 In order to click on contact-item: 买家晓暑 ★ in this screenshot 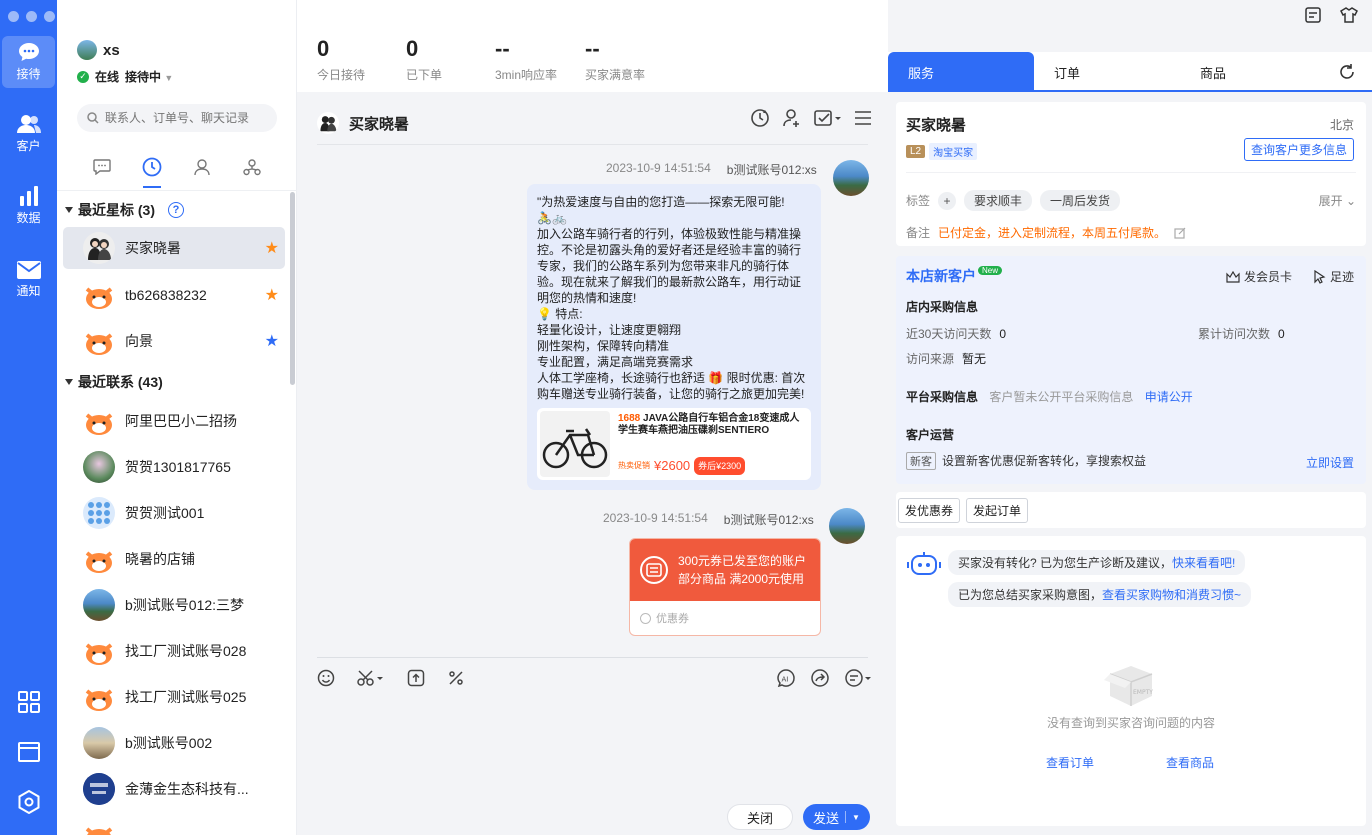, I will do `click(174, 248)`.